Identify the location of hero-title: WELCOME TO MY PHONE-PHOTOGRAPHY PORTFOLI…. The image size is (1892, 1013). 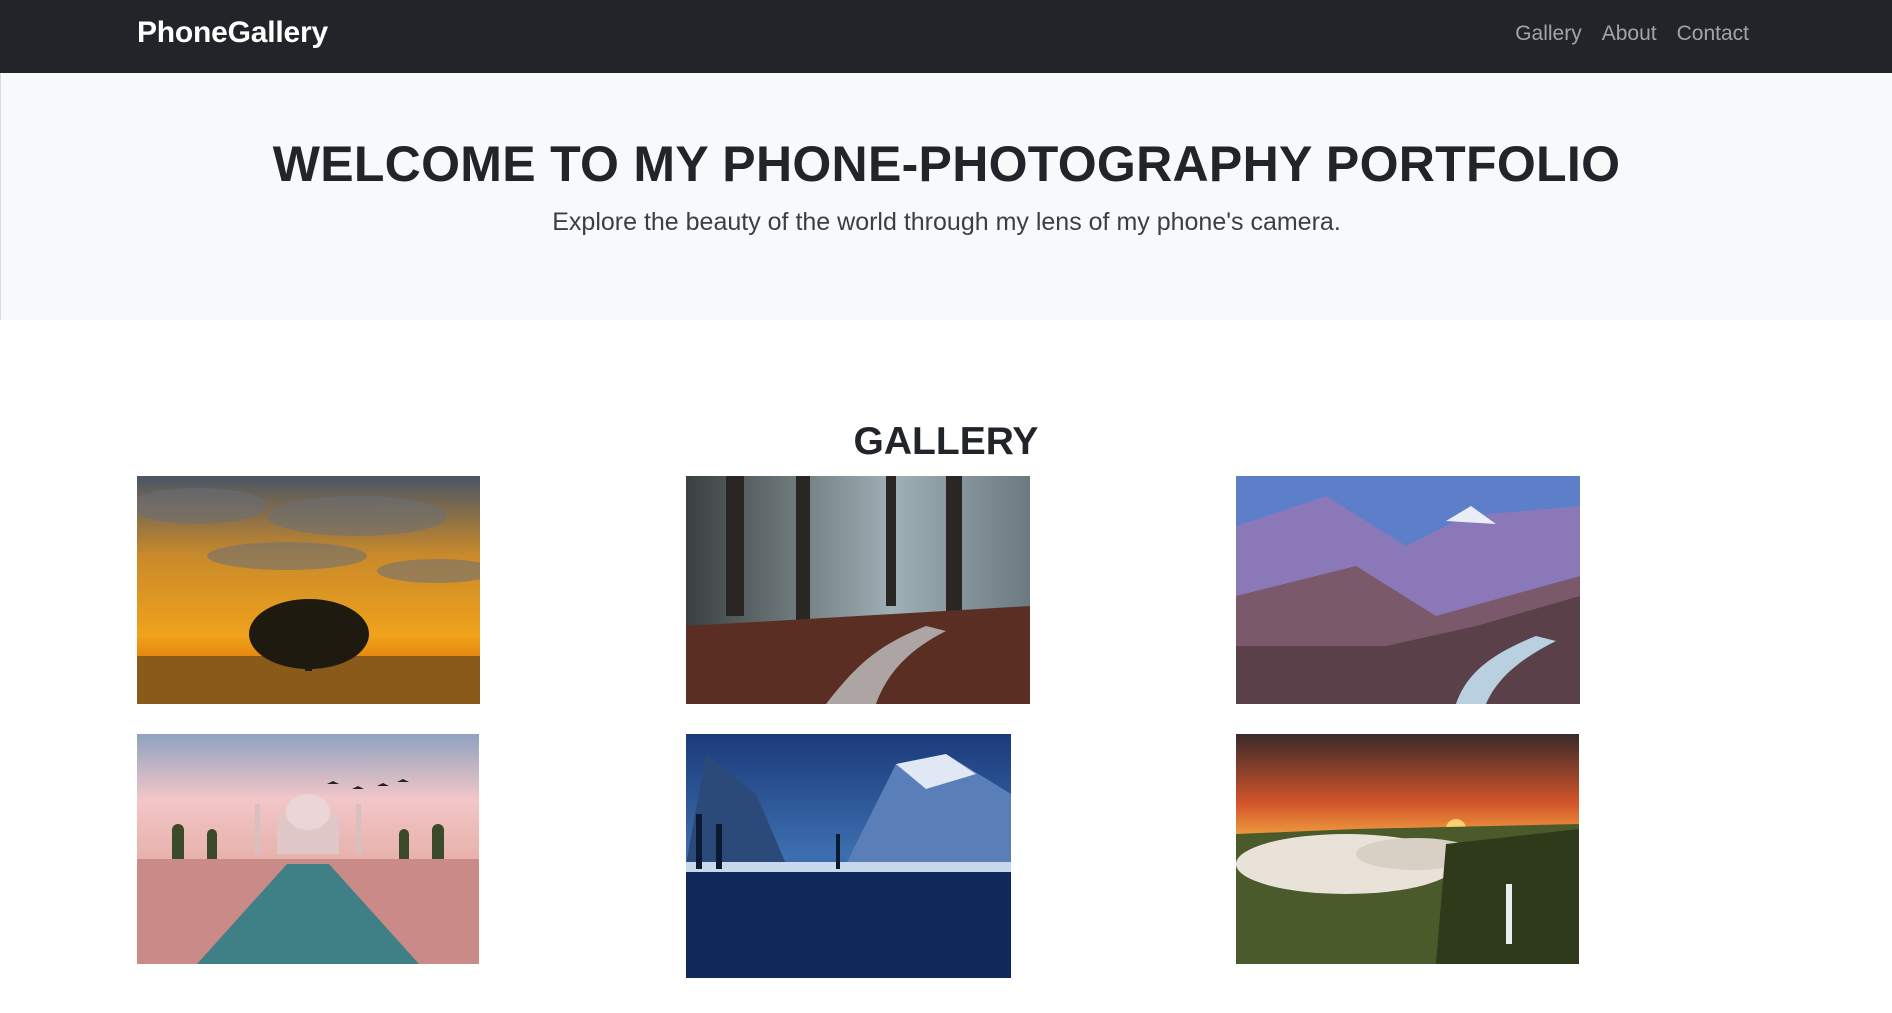
(946, 164).